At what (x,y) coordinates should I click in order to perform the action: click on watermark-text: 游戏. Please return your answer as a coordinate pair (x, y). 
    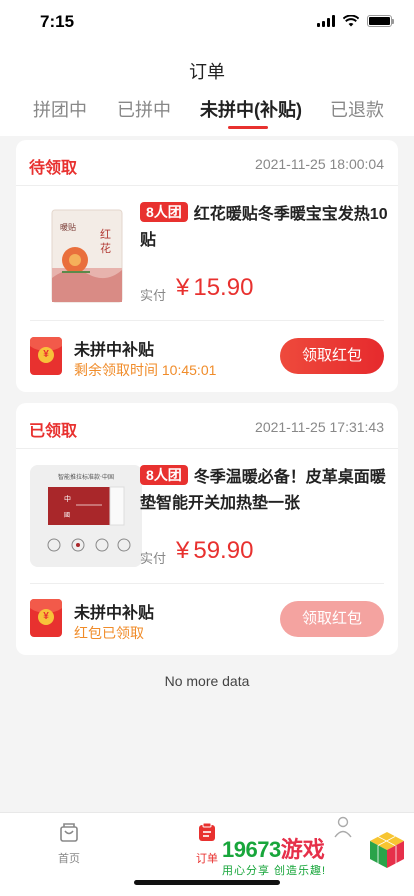
    Looking at the image, I should click on (302, 849).